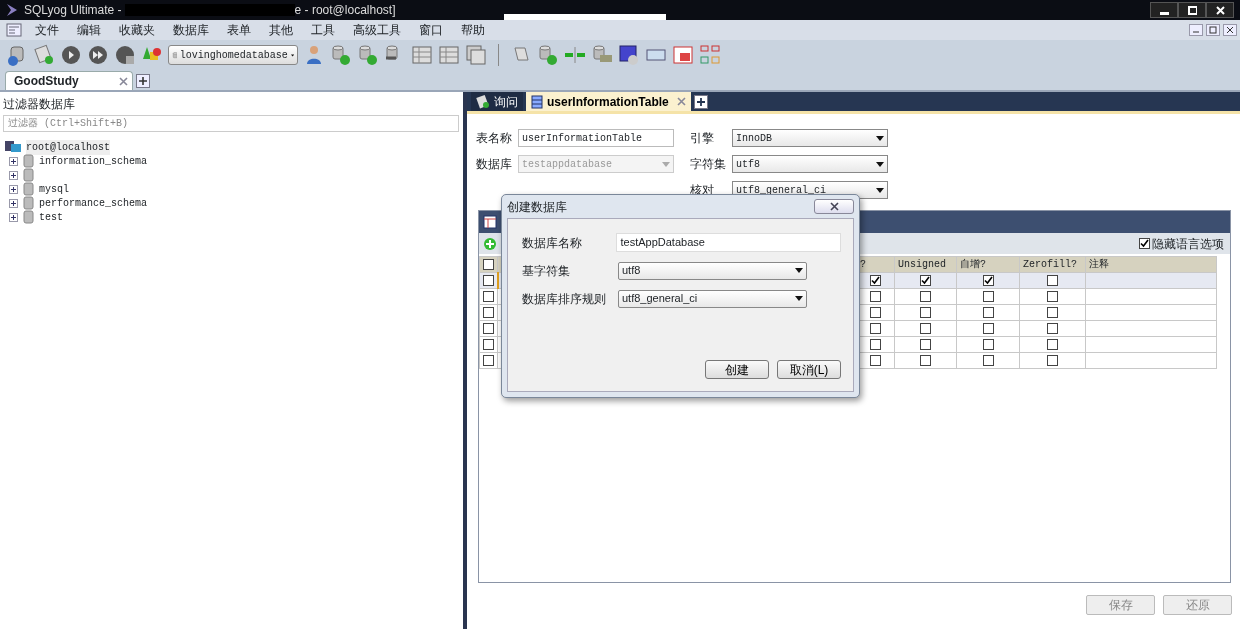 This screenshot has width=1240, height=629. I want to click on database-upload-icon, so click(368, 55).